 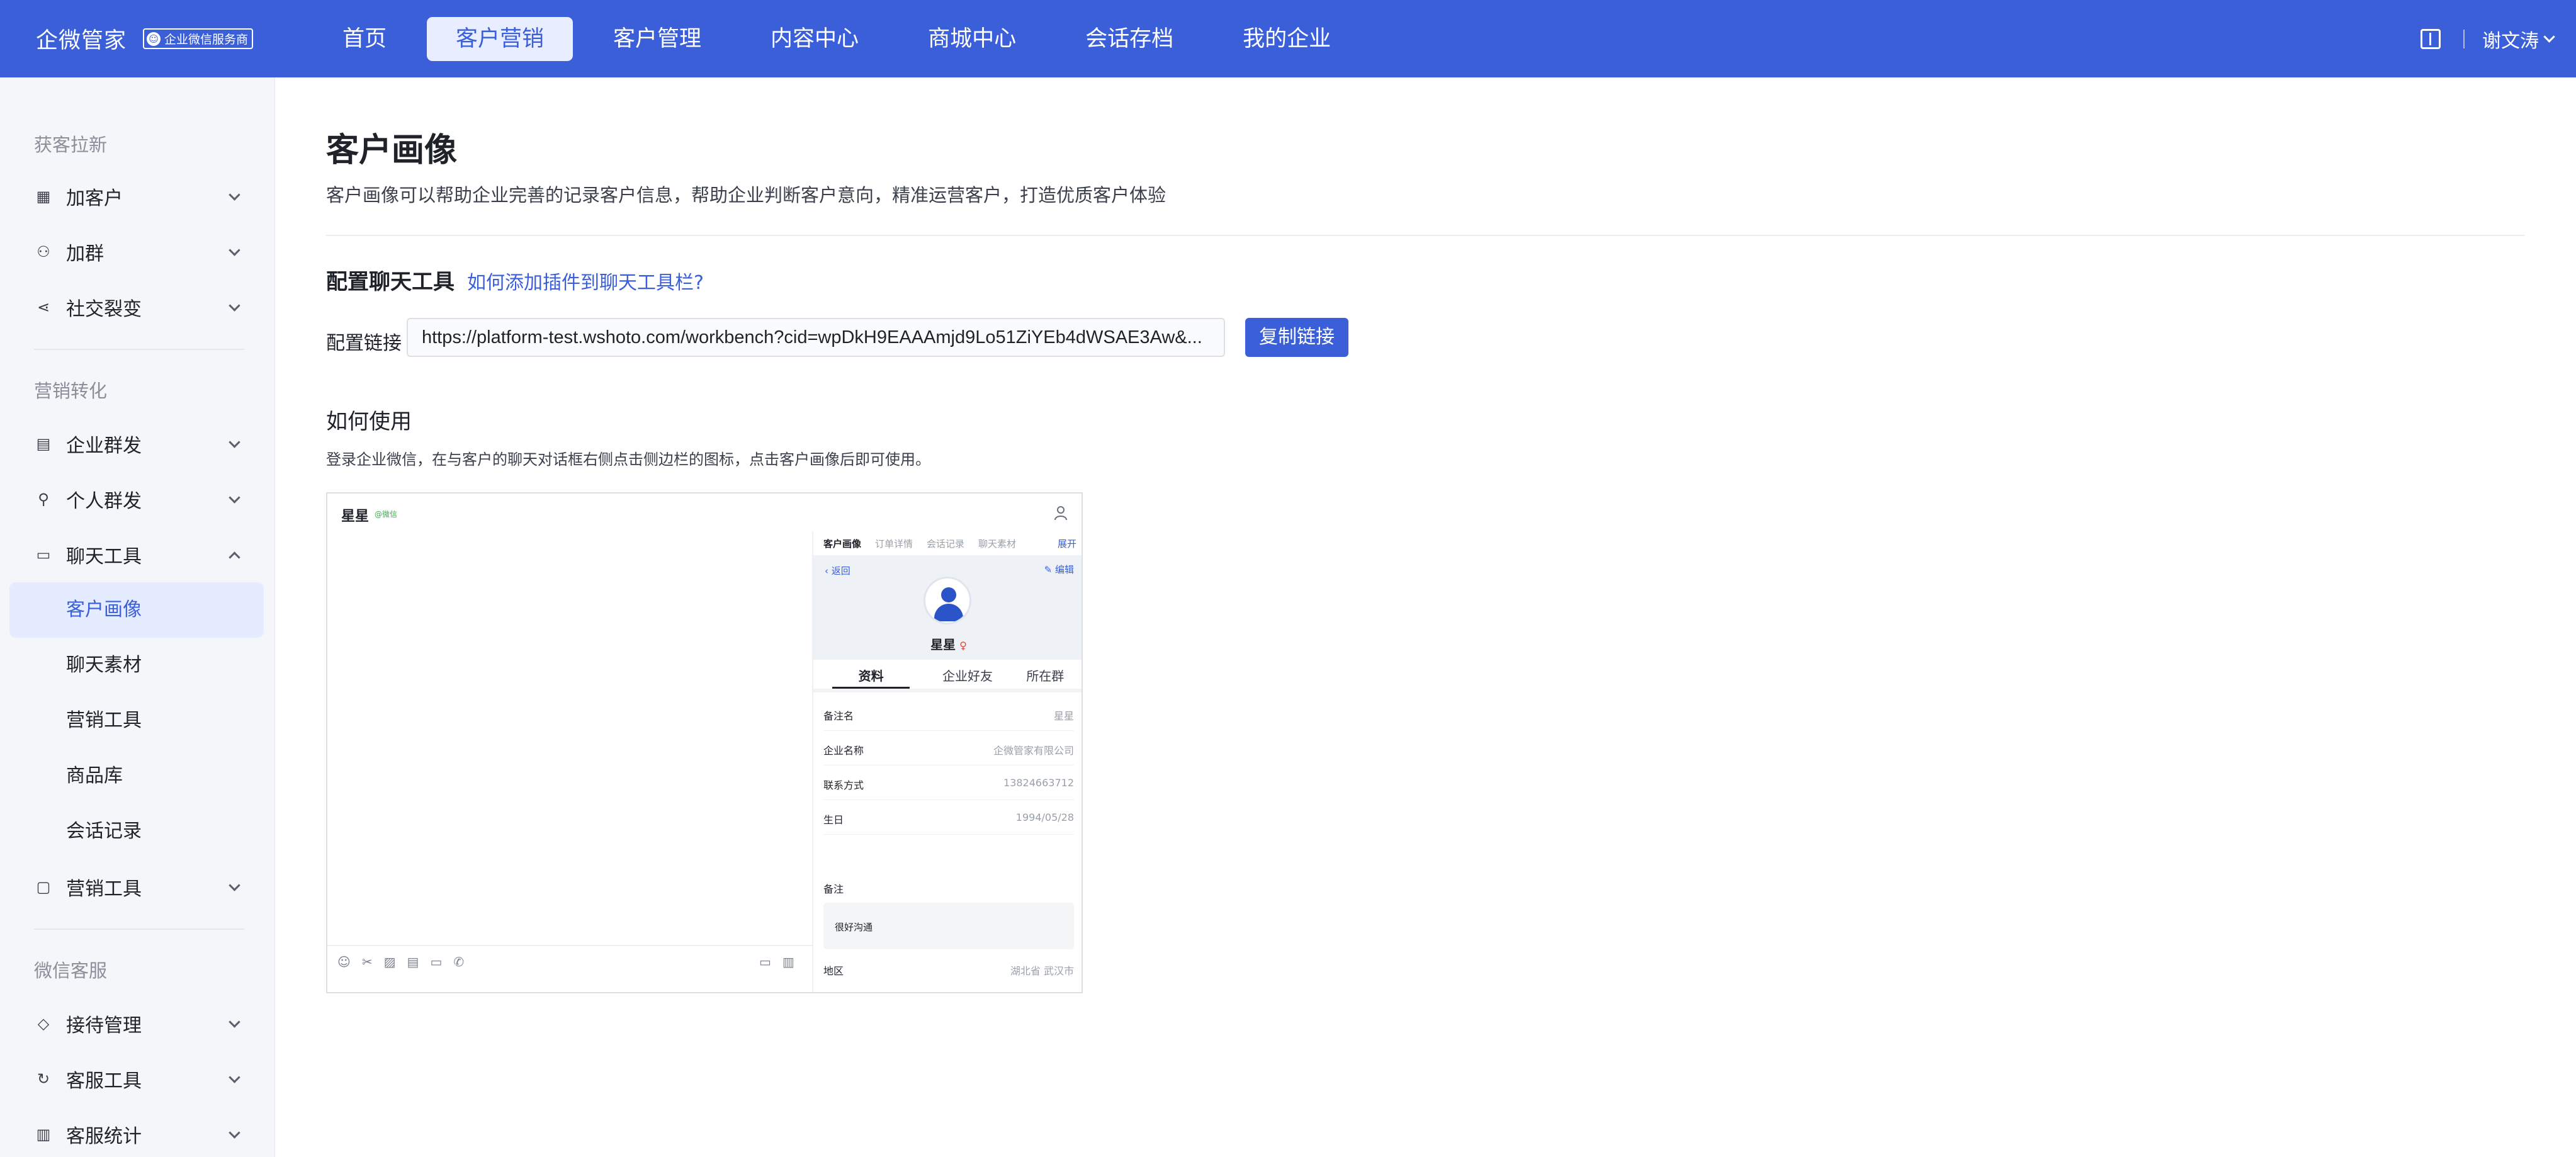 What do you see at coordinates (136, 1023) in the screenshot?
I see `sidebar-item-reception-management: ◇ 接待管理` at bounding box center [136, 1023].